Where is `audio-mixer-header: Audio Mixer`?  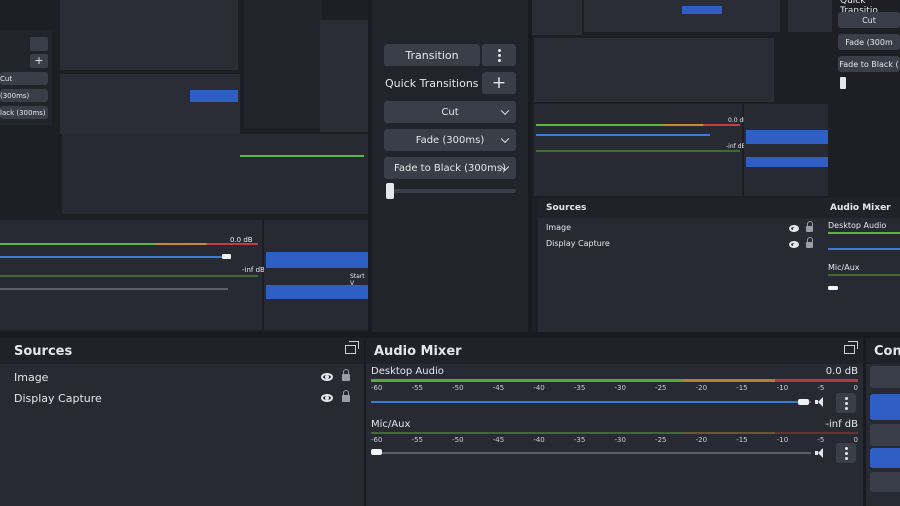 audio-mixer-header: Audio Mixer is located at coordinates (614, 351).